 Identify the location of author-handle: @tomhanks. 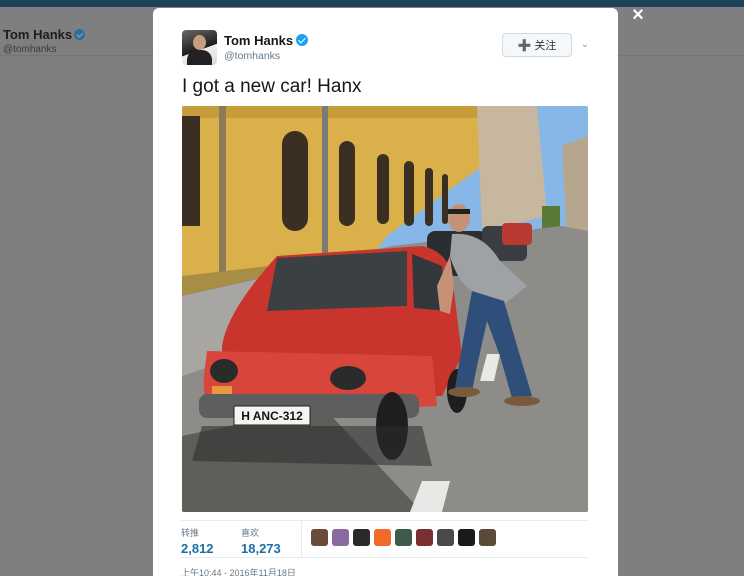
(252, 56).